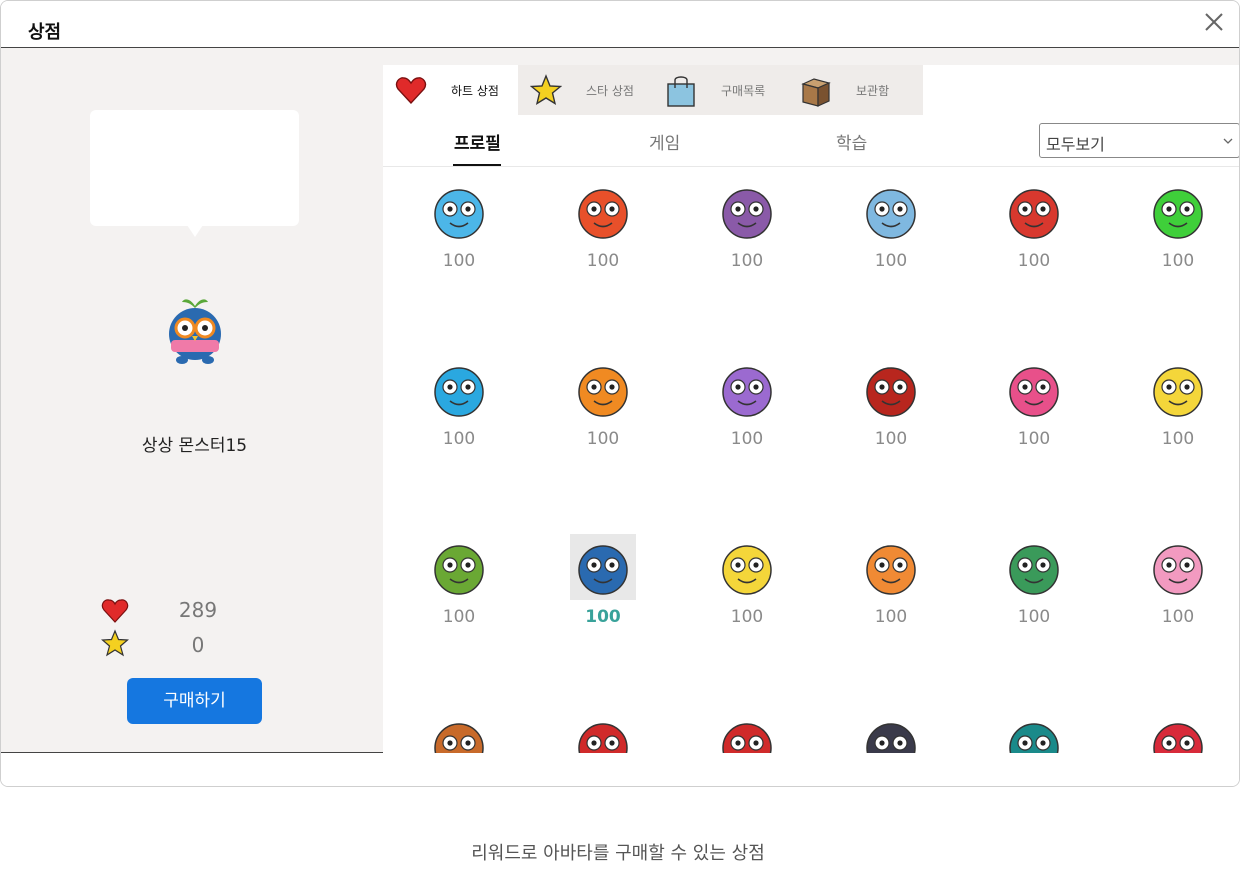  What do you see at coordinates (450, 90) in the screenshot?
I see `tab-heart-shop: 하트 상점` at bounding box center [450, 90].